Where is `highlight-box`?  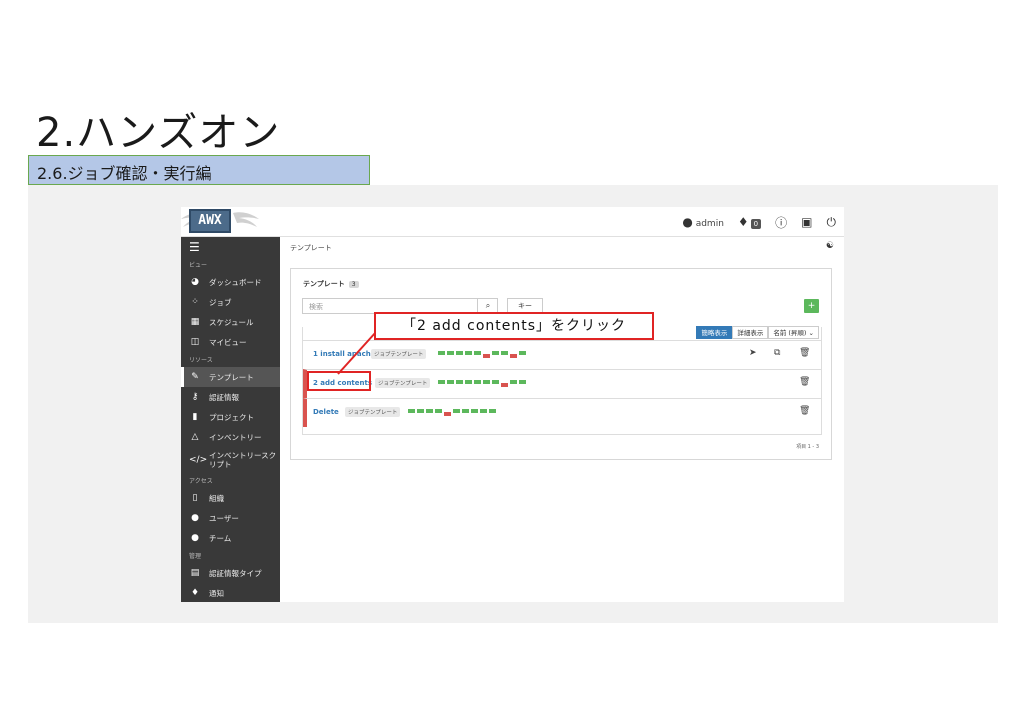
highlight-box is located at coordinates (339, 381).